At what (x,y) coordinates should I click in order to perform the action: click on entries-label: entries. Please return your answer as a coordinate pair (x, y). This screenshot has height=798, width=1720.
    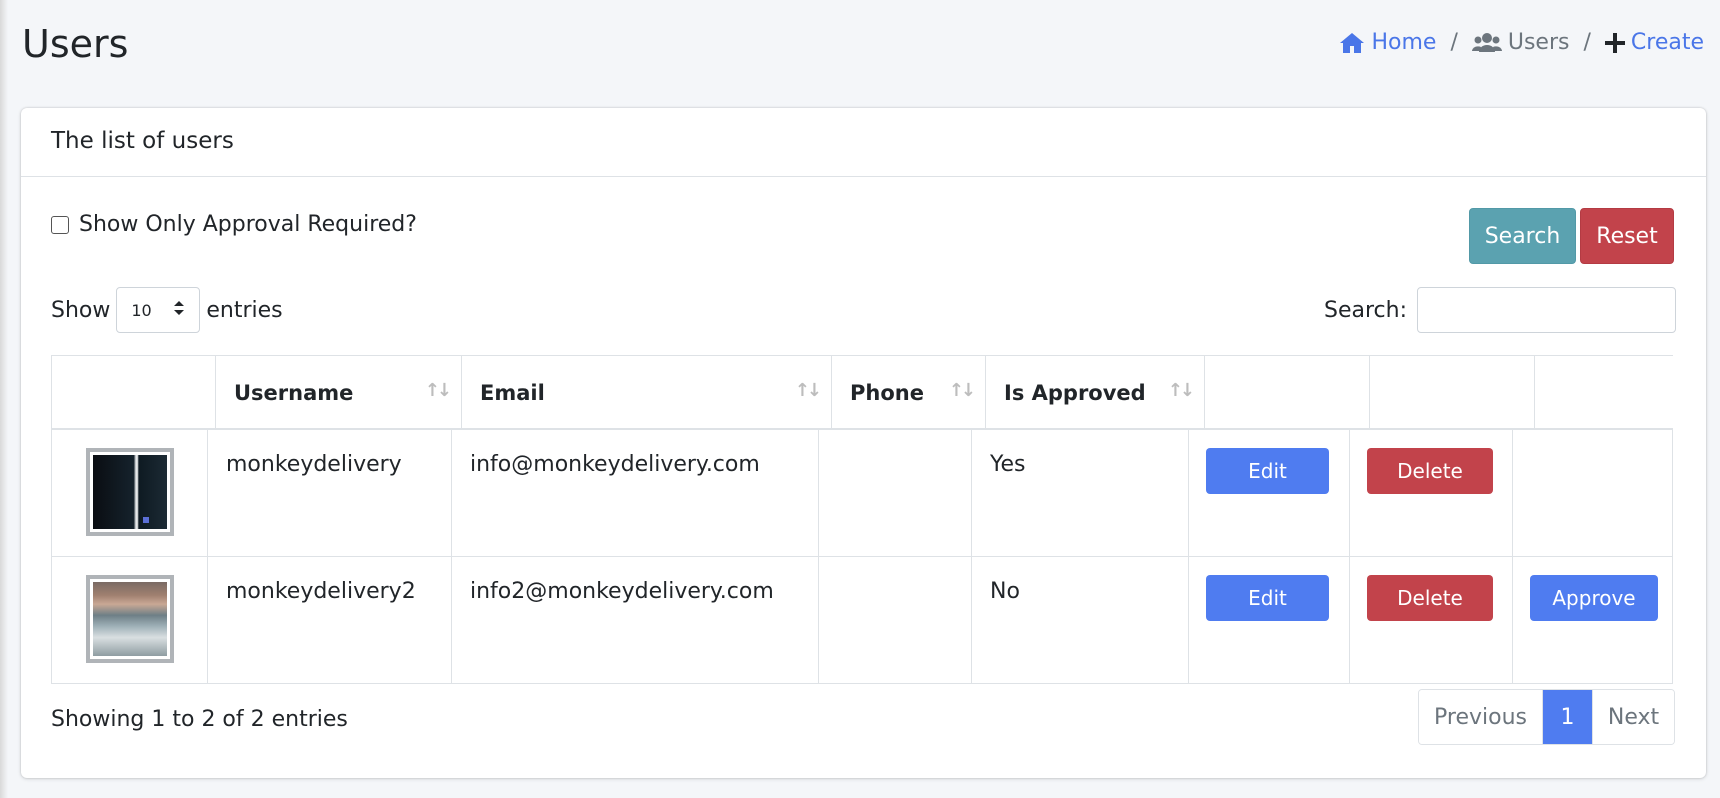
    Looking at the image, I should click on (244, 310).